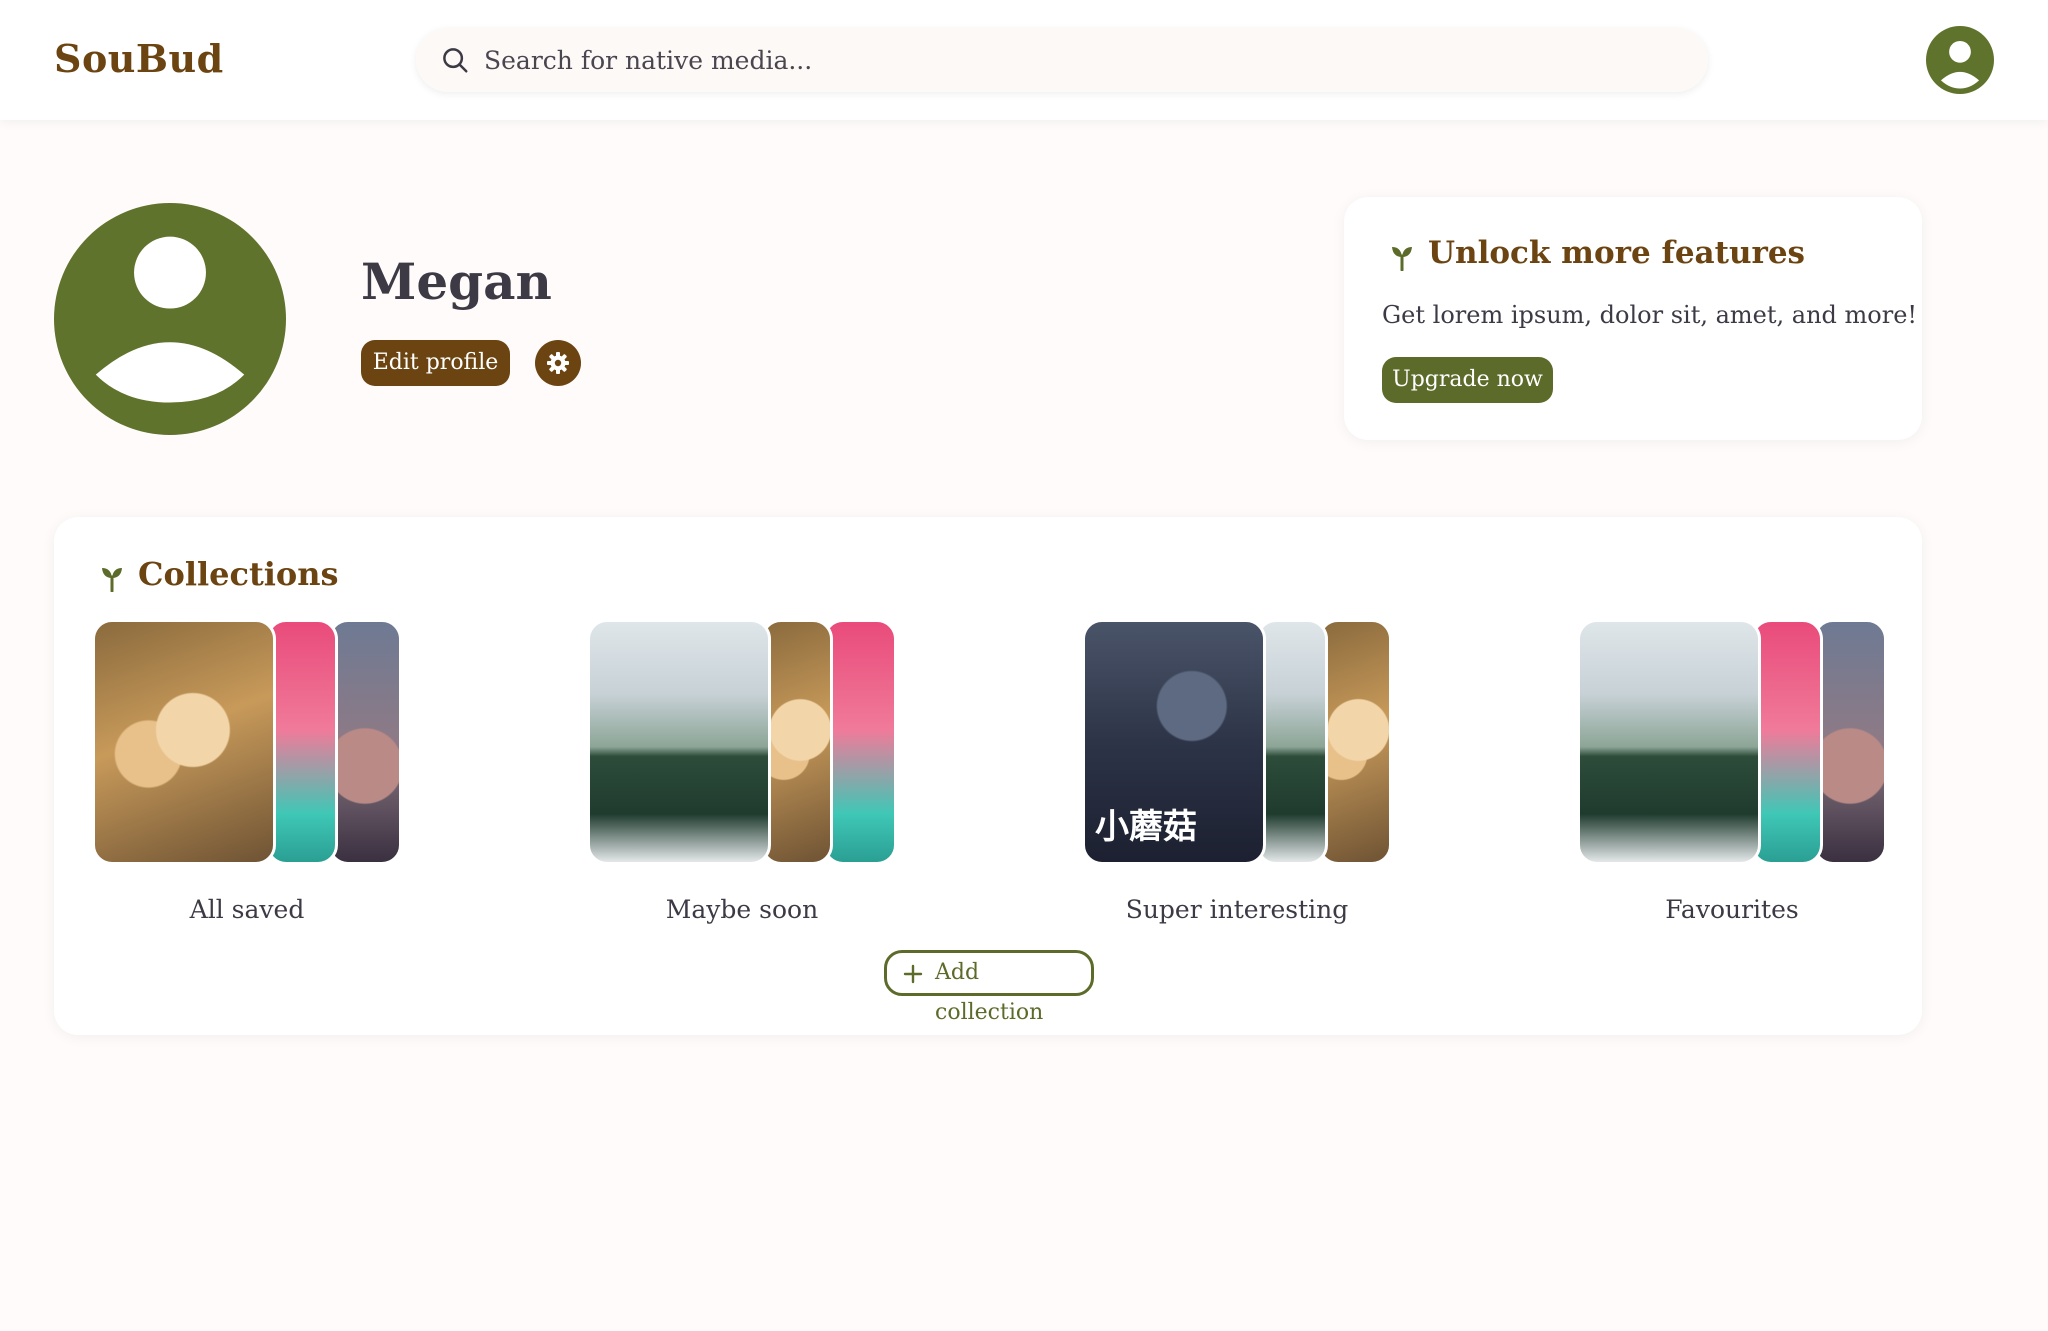 The width and height of the screenshot is (2048, 1331). What do you see at coordinates (989, 992) in the screenshot?
I see `add-collection-label: Add collection` at bounding box center [989, 992].